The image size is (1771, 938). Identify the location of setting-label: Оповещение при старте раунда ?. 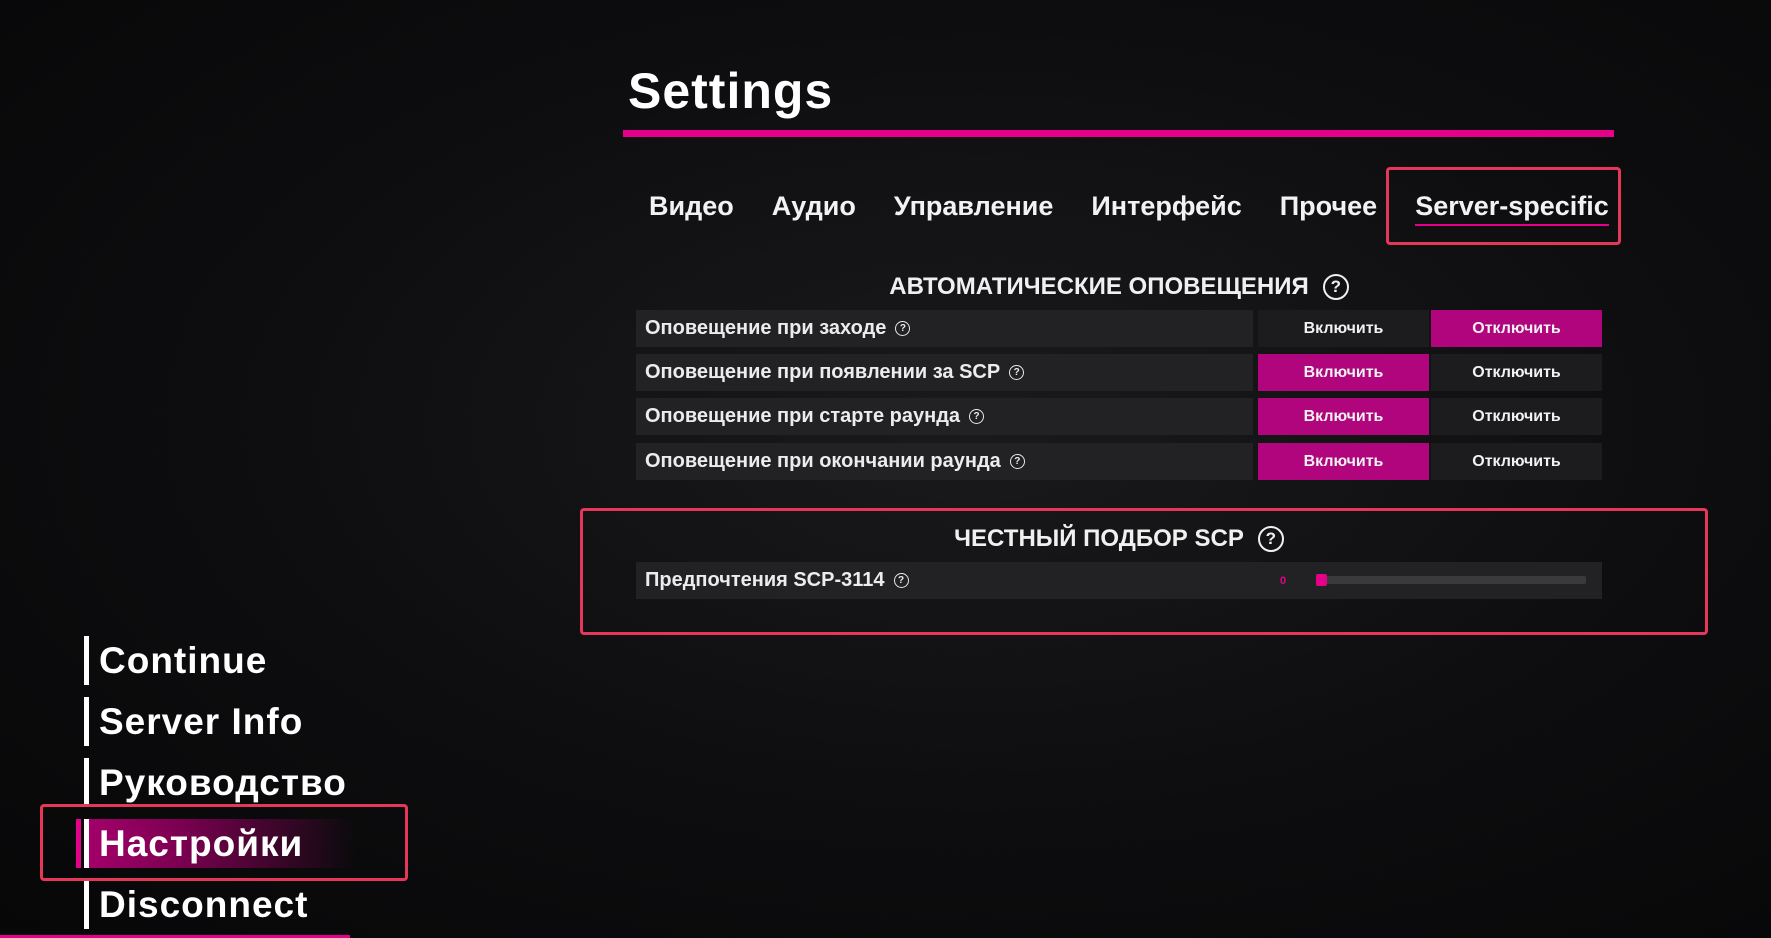
(944, 416).